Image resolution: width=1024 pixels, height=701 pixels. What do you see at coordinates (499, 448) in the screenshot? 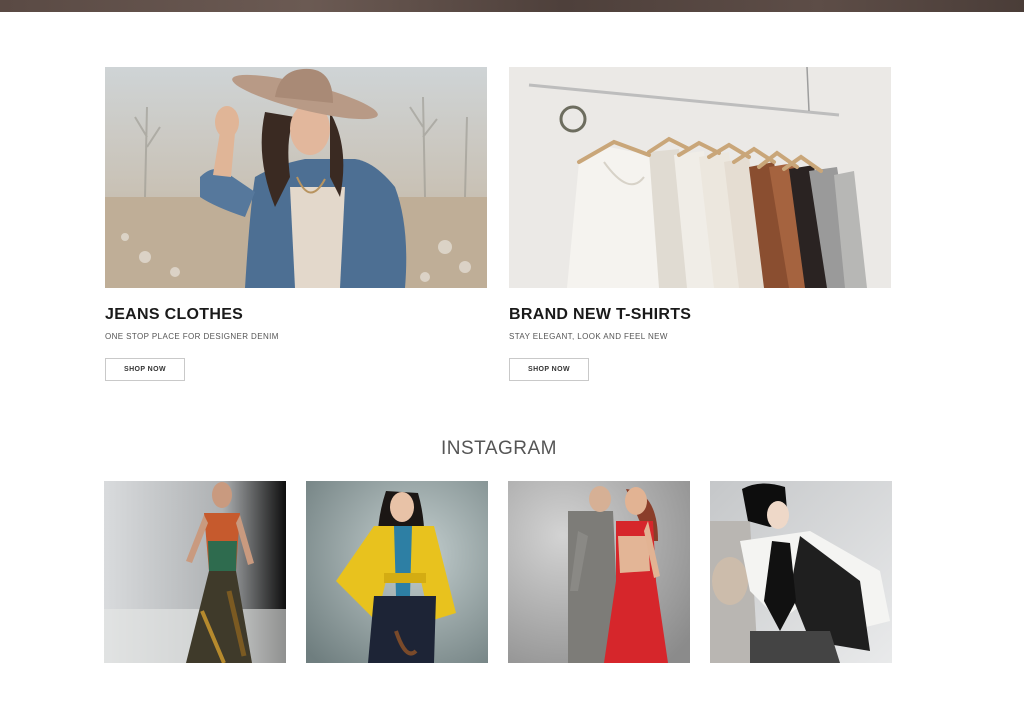
I see `instagram-heading: INSTAGRAM` at bounding box center [499, 448].